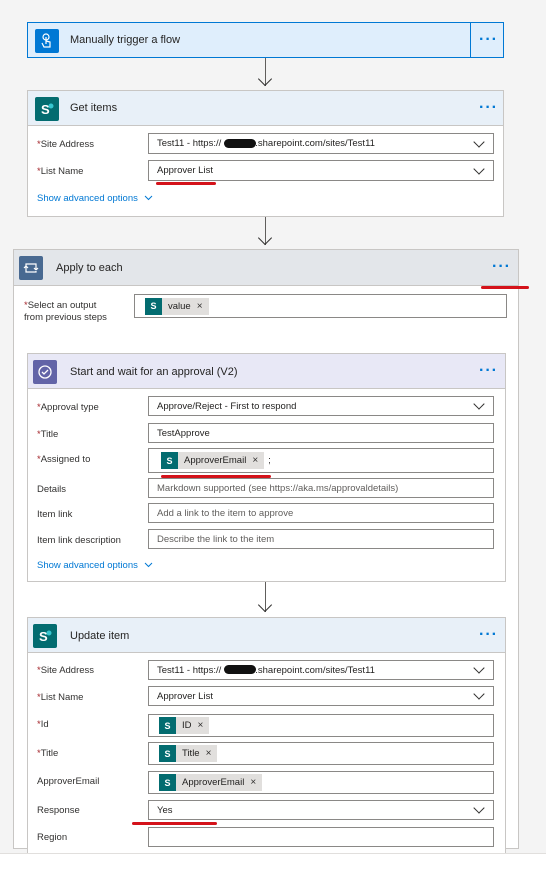 The height and width of the screenshot is (873, 546). What do you see at coordinates (501, 267) in the screenshot?
I see `apply-to-each-menu-button: ···` at bounding box center [501, 267].